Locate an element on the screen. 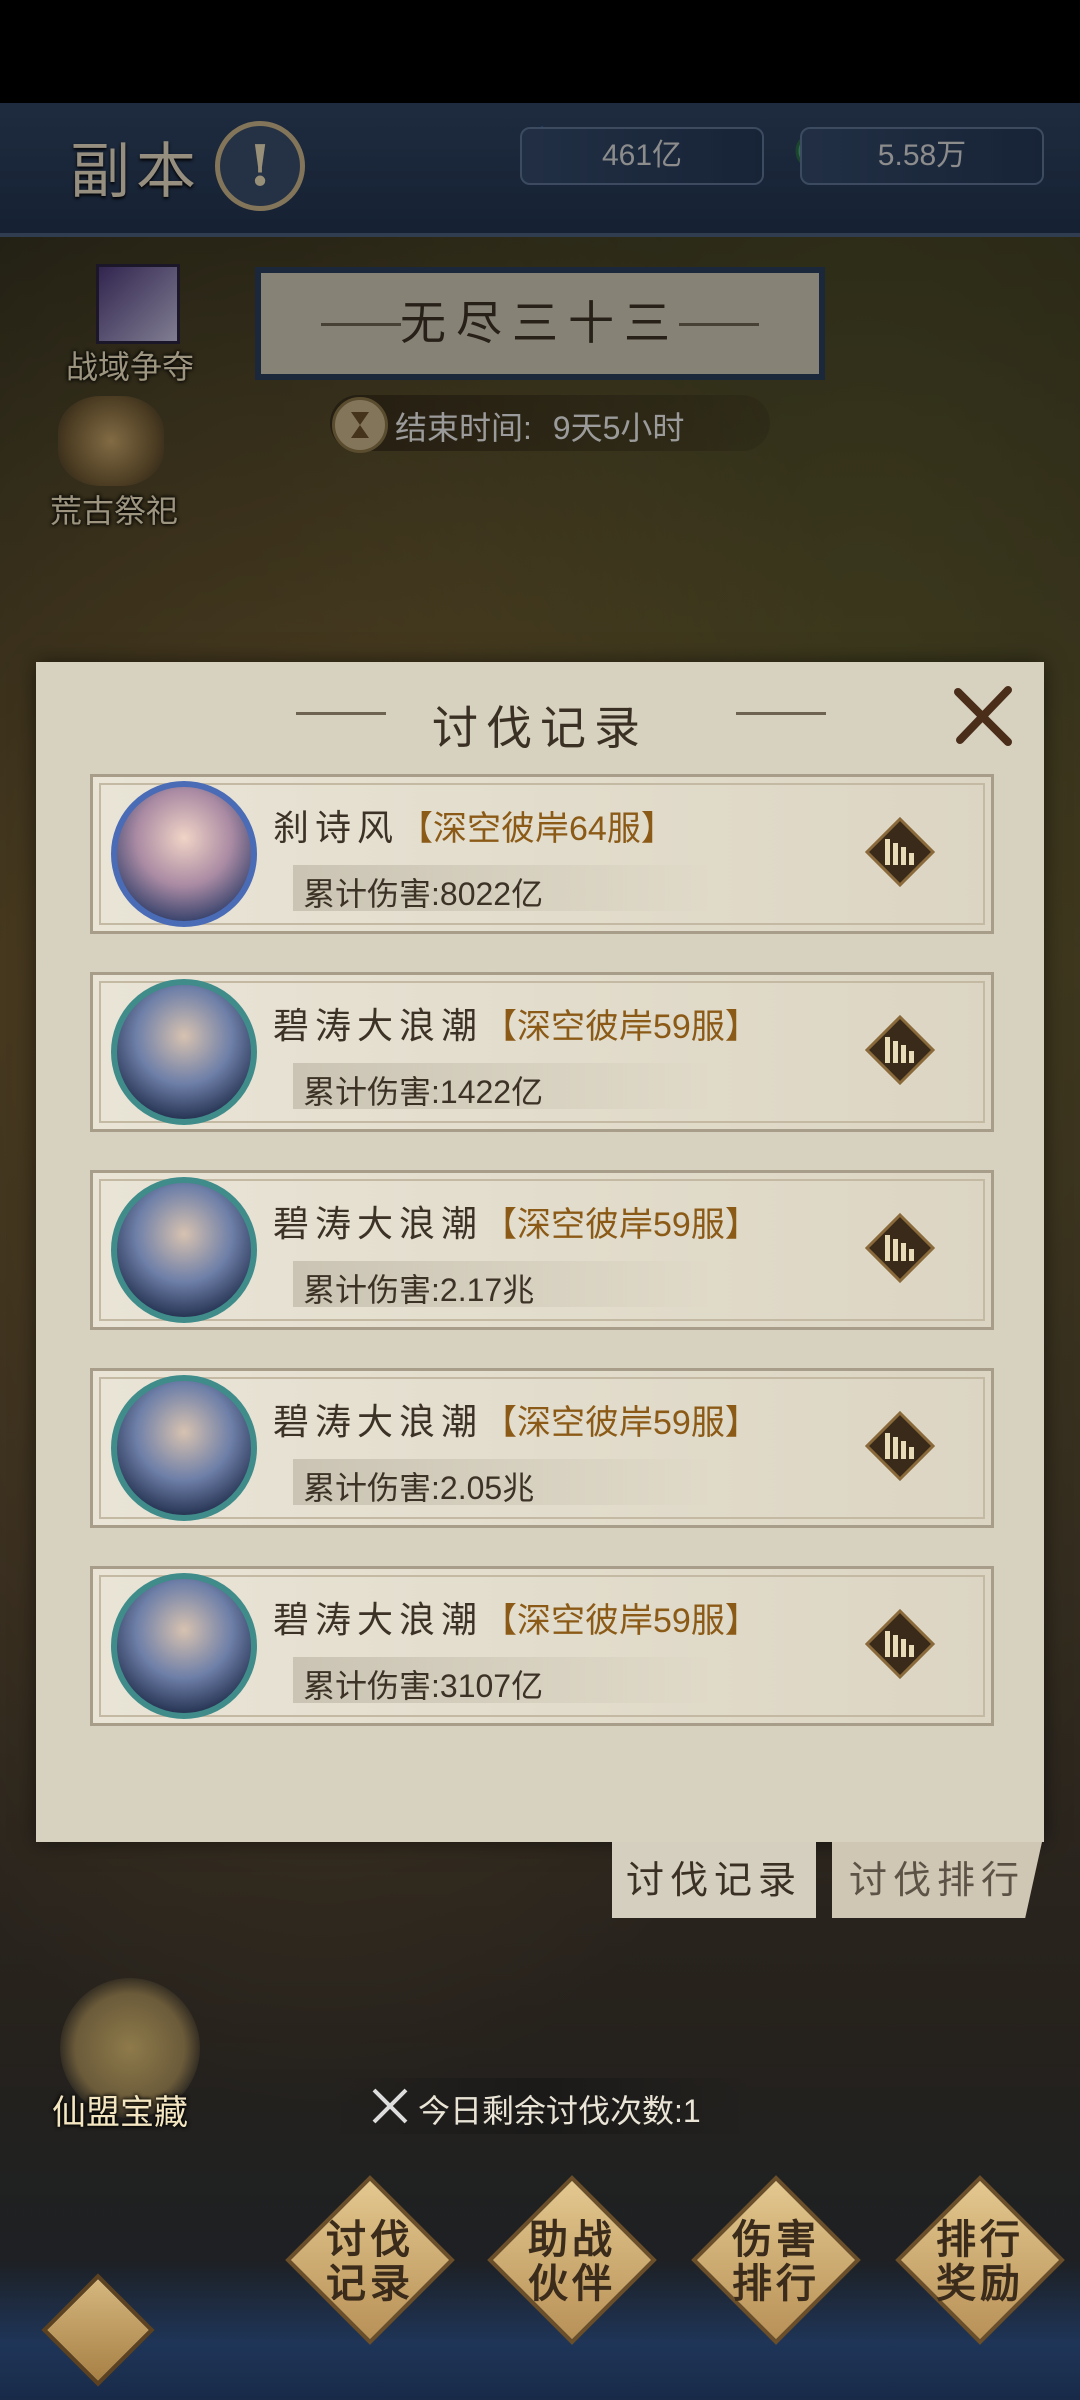 The height and width of the screenshot is (2400, 1080). remaining-attempts: 今日剩余讨伐次数:1 is located at coordinates (559, 2111).